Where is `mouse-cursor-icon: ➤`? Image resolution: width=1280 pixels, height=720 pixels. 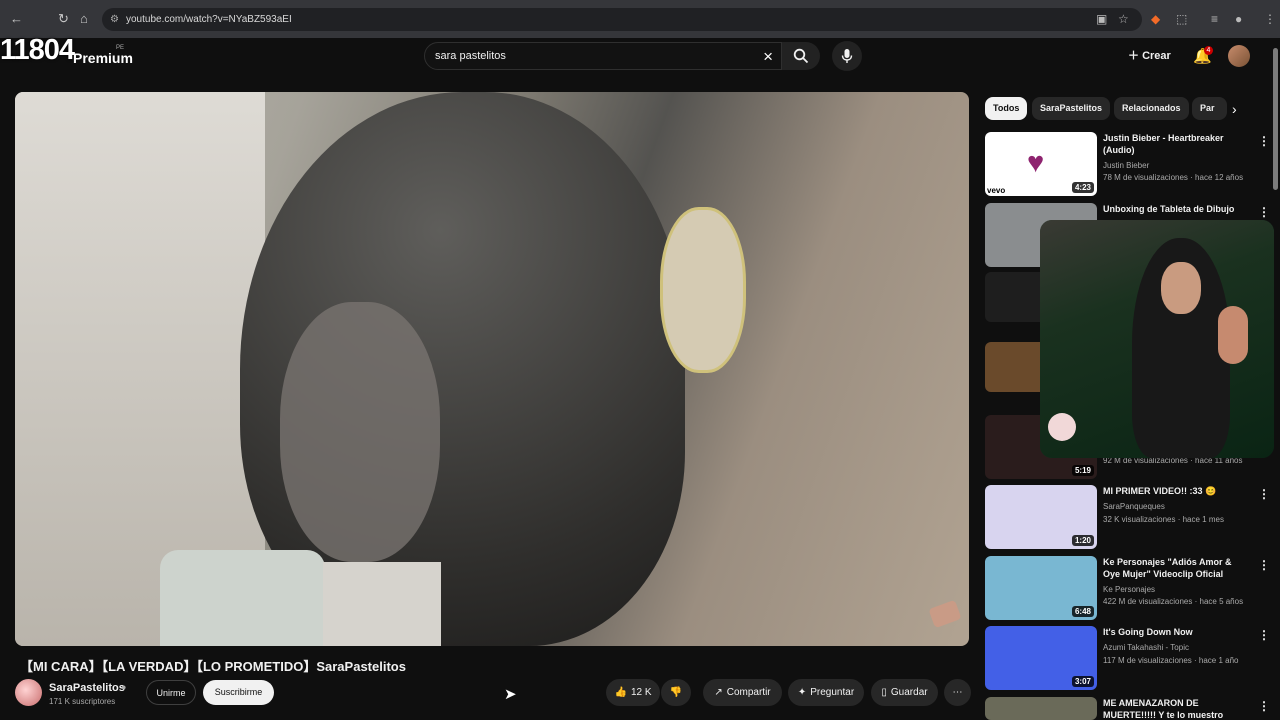
mouse-cursor-icon: ➤ is located at coordinates (510, 694).